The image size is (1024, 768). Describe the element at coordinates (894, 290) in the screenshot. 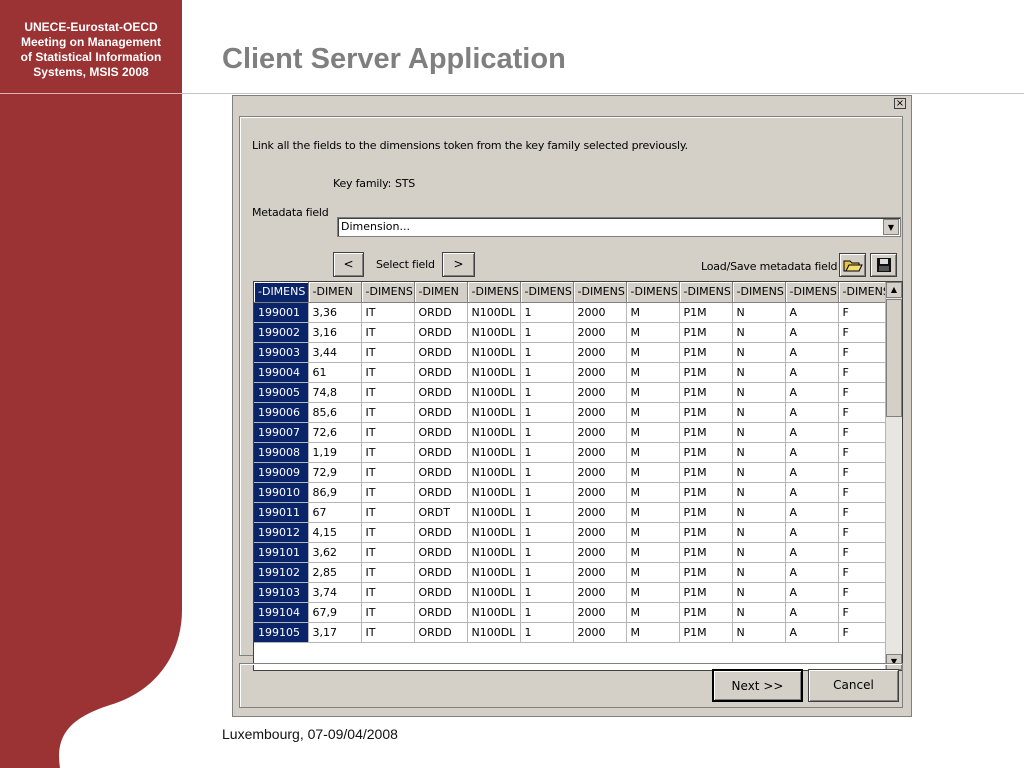

I see `scroll-up-icon: ▲` at that location.